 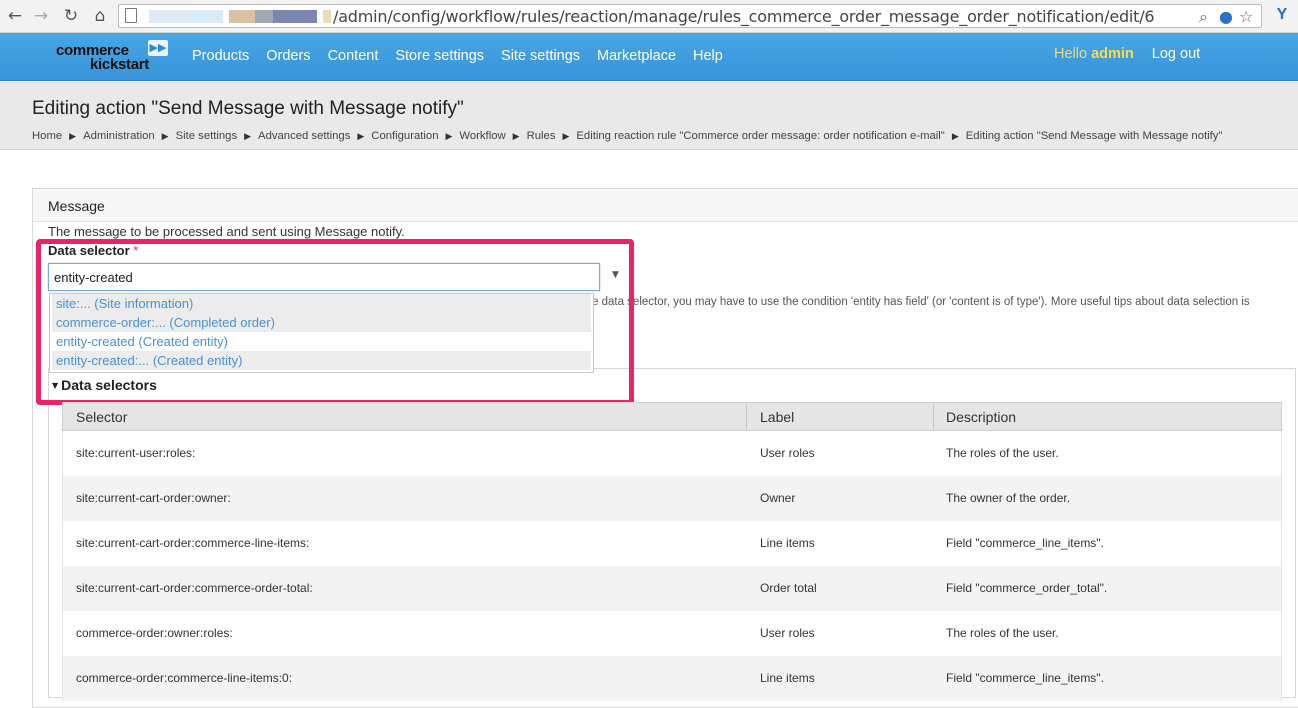 I want to click on breadcrumb-advanced-settings: Advanced settings, so click(x=304, y=137).